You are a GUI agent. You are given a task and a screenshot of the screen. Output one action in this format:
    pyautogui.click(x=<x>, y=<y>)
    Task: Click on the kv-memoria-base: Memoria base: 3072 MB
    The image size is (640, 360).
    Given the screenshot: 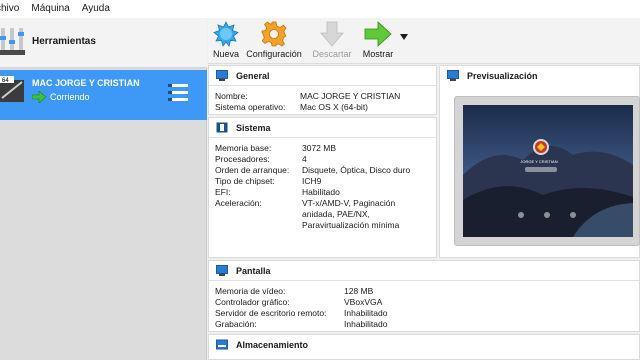 What is the action you would take?
    pyautogui.click(x=323, y=148)
    